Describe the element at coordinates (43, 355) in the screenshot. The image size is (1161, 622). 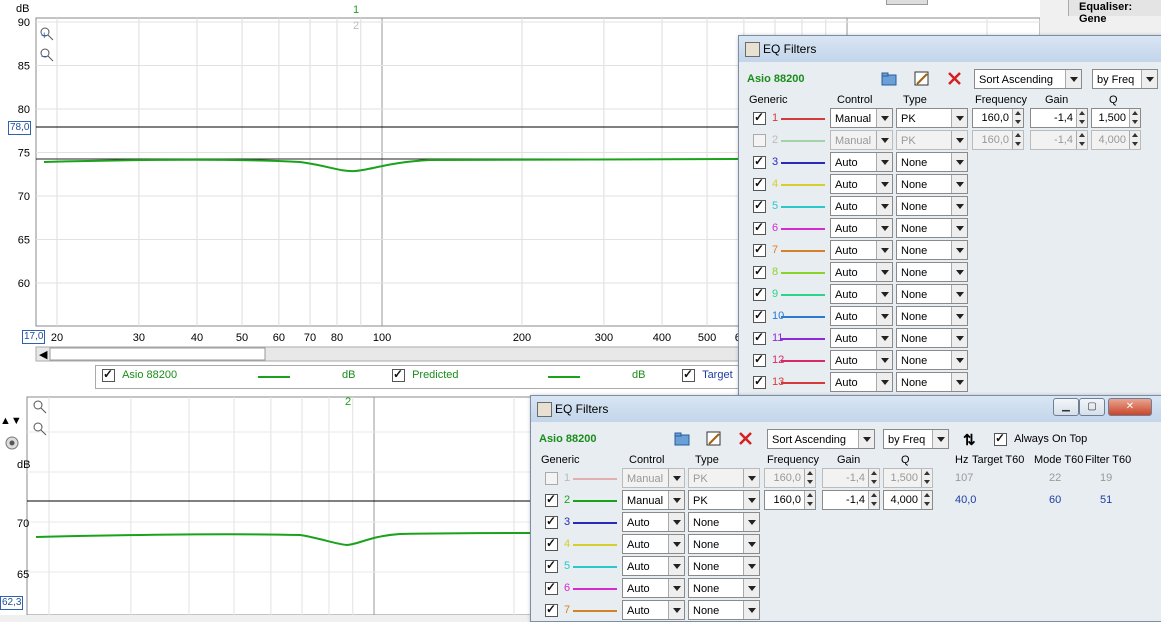
I see `scroll-left-icon: ◀` at that location.